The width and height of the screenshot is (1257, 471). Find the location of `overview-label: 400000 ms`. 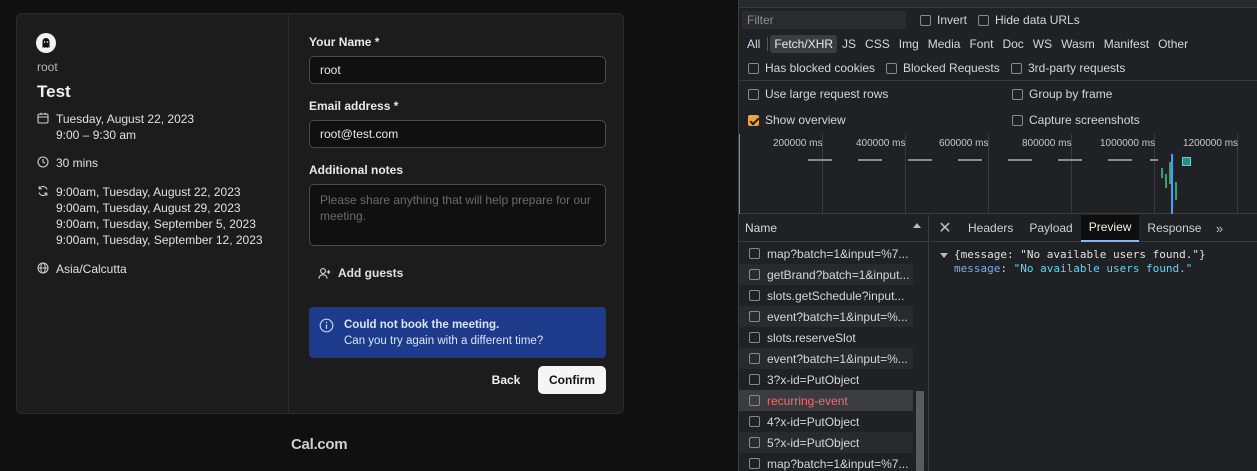

overview-label: 400000 ms is located at coordinates (881, 143).